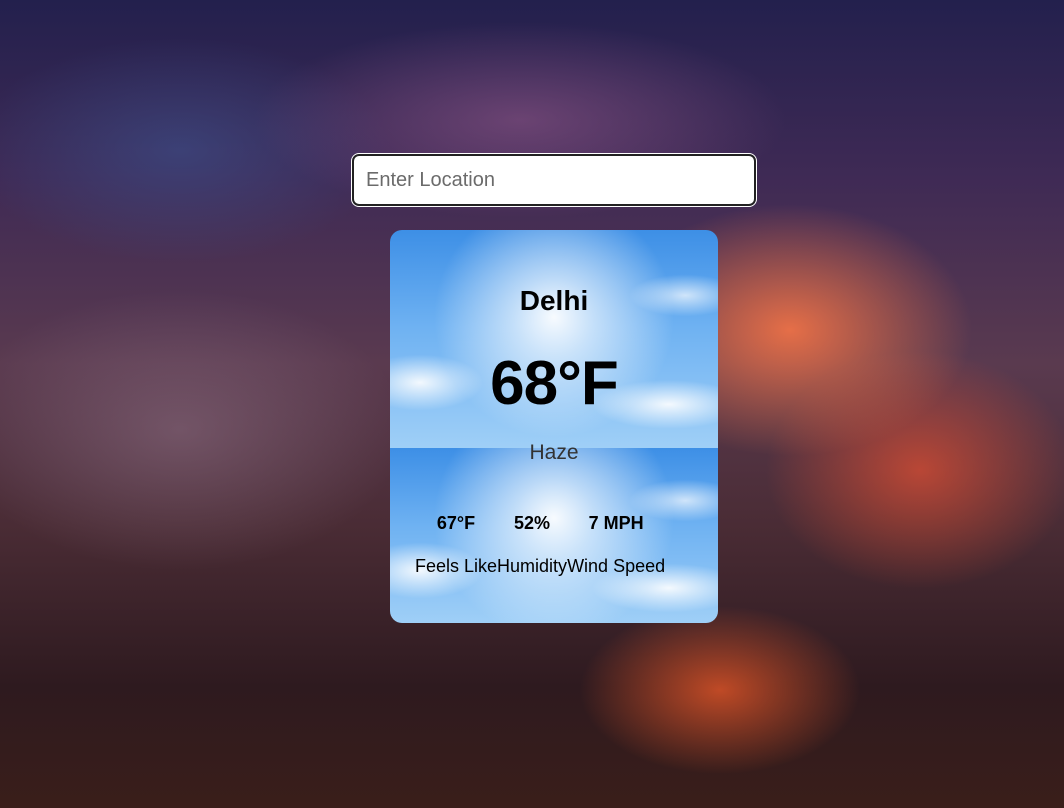 This screenshot has height=808, width=1064. Describe the element at coordinates (456, 523) in the screenshot. I see `feels-like-value: 67°F` at that location.